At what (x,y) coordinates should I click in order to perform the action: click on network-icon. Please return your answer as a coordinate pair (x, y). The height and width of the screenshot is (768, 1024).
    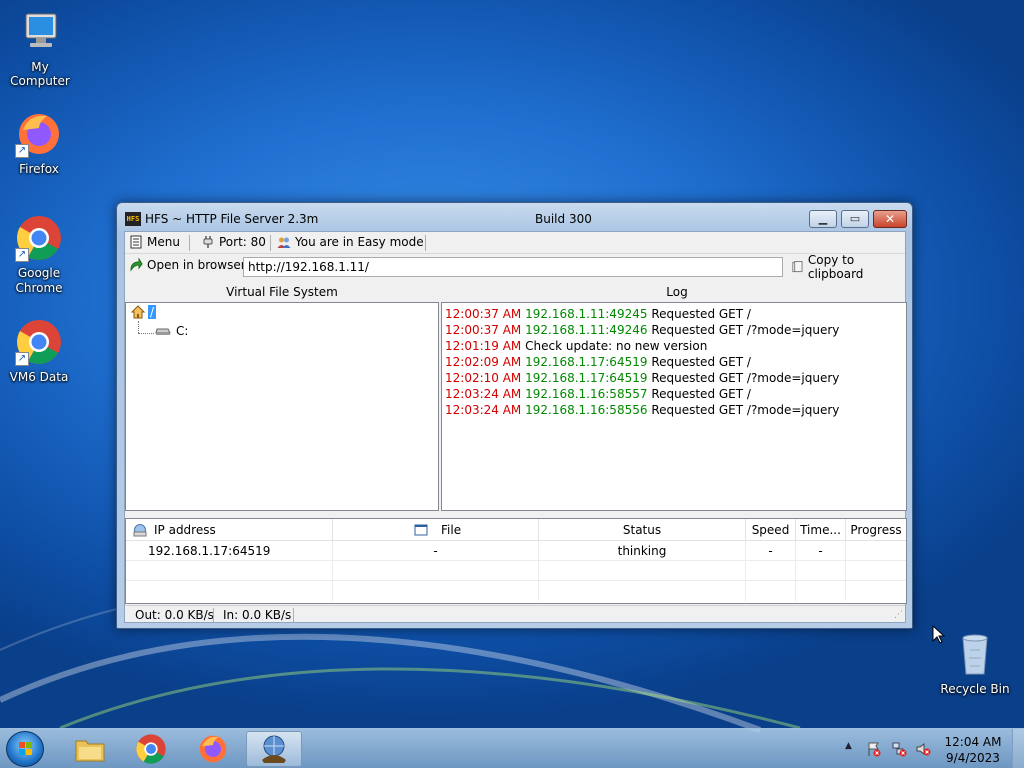
    Looking at the image, I should click on (140, 530).